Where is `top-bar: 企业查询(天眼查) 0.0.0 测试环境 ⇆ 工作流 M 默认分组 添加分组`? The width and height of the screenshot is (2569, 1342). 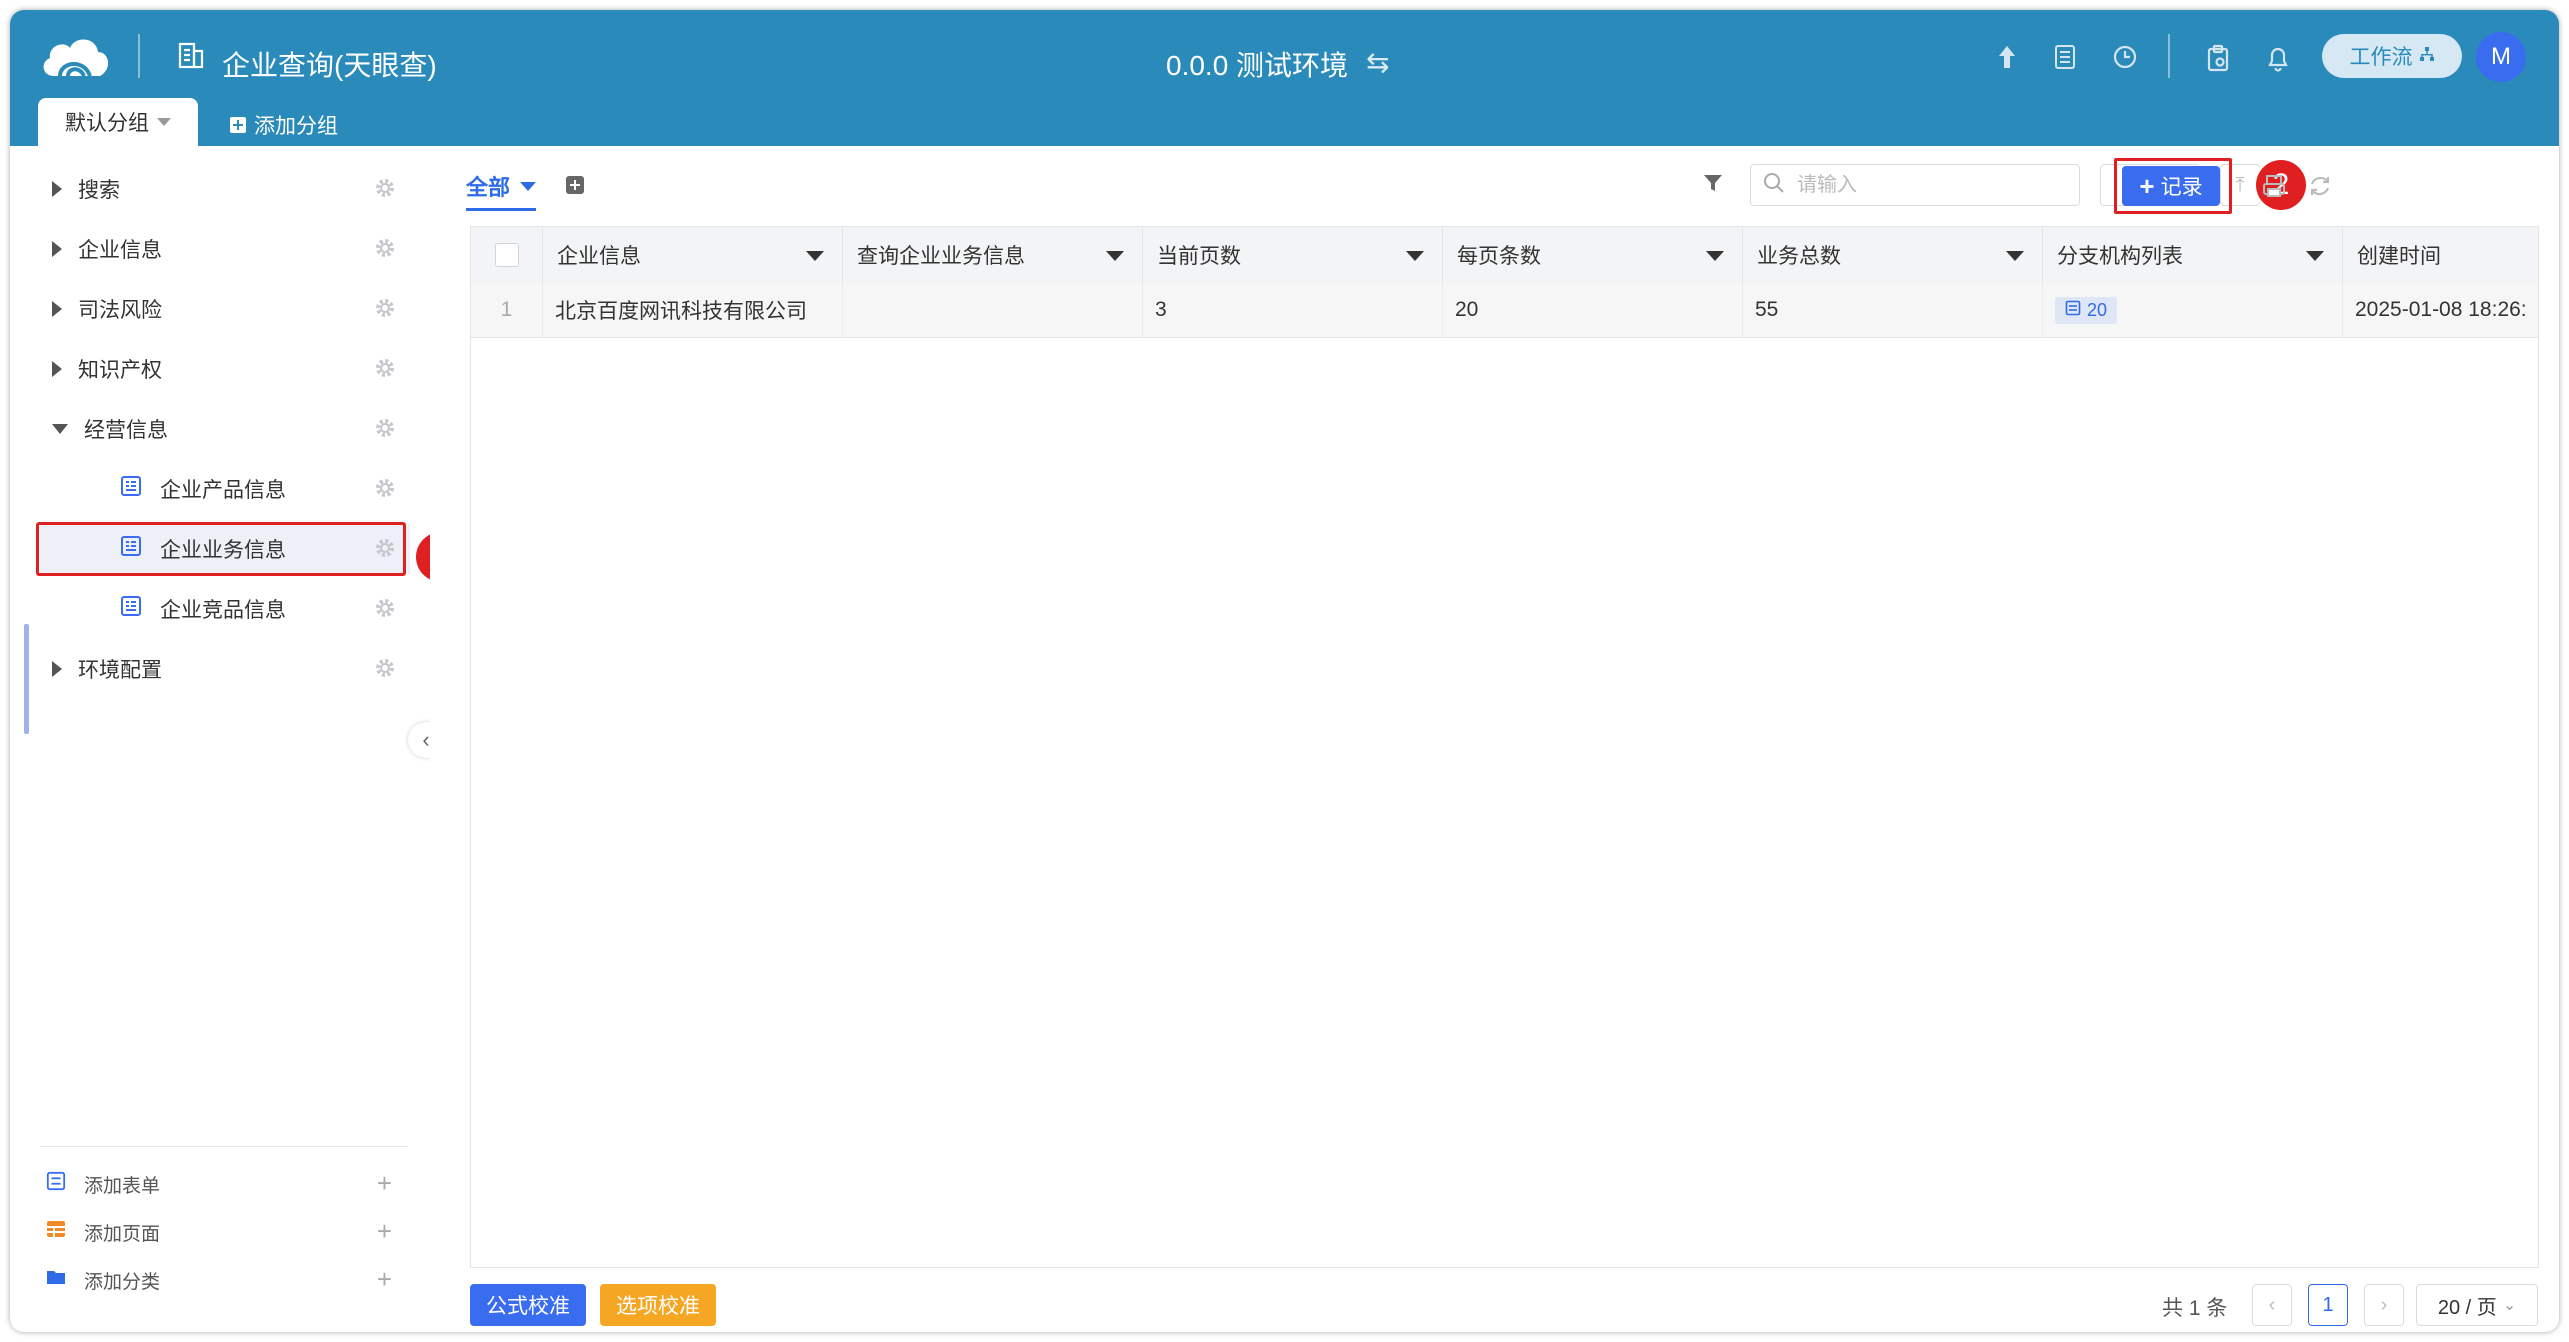 top-bar: 企业查询(天眼查) 0.0.0 测试环境 ⇆ 工作流 M 默认分组 添加分组 is located at coordinates (1284, 78).